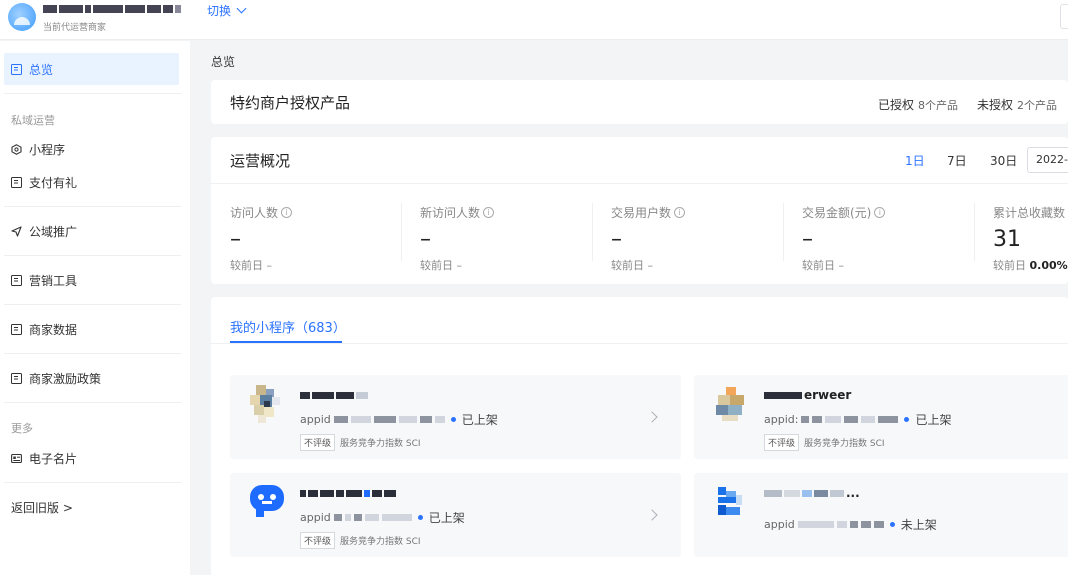 This screenshot has width=1068, height=575. What do you see at coordinates (915, 160) in the screenshot?
I see `range-1d-button: 1日` at bounding box center [915, 160].